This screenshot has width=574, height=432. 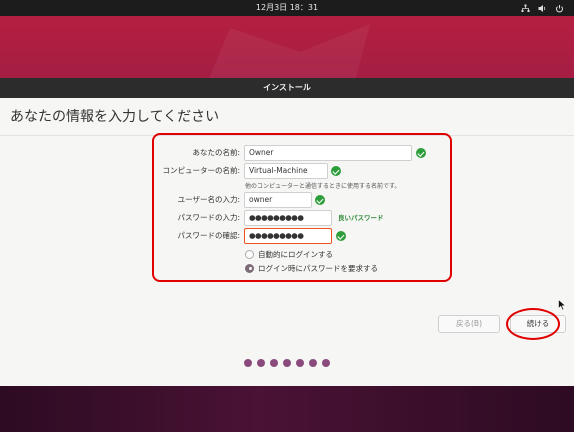 I want to click on system-tray, so click(x=542, y=8).